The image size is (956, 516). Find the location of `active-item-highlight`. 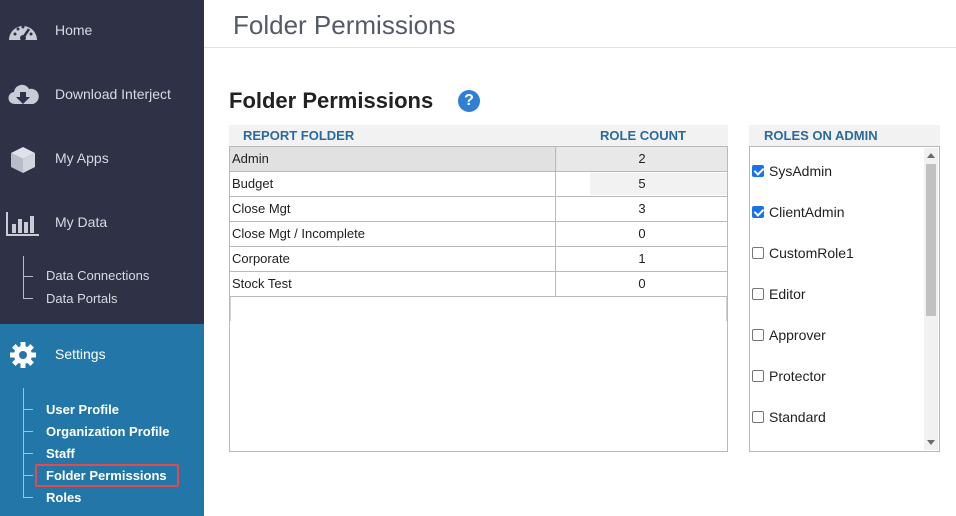

active-item-highlight is located at coordinates (107, 475).